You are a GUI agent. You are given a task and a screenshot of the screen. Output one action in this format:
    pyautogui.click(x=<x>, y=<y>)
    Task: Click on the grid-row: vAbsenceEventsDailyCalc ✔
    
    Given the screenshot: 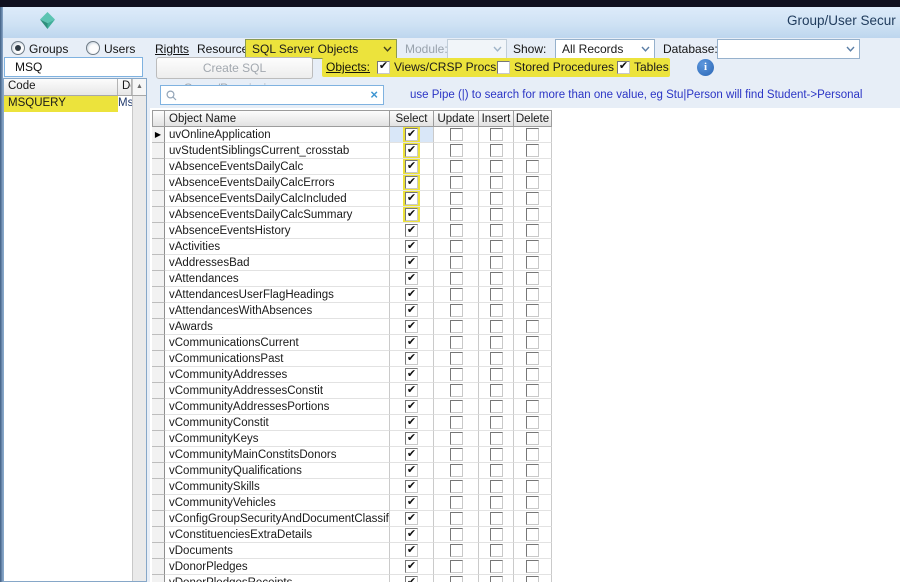 What is the action you would take?
    pyautogui.click(x=352, y=167)
    